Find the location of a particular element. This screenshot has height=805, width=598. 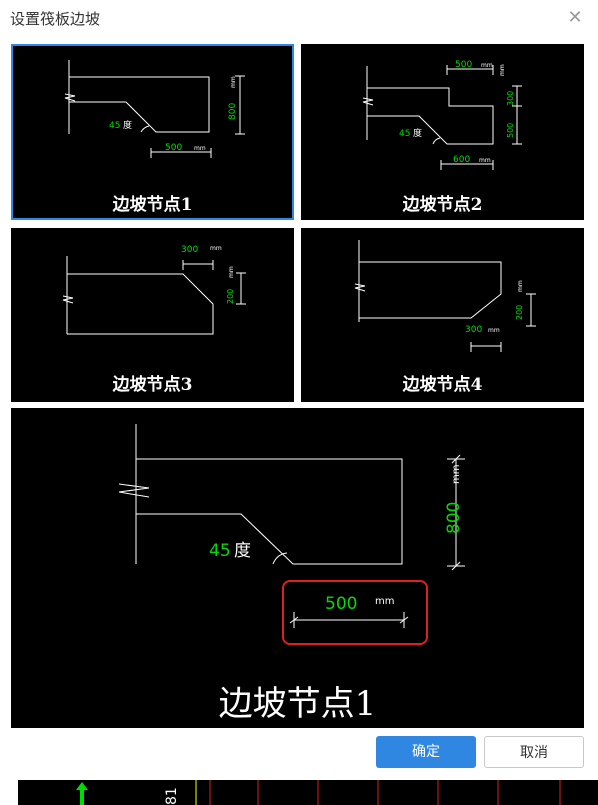

slope-node-1-label: 边坡节点1 is located at coordinates (152, 205).